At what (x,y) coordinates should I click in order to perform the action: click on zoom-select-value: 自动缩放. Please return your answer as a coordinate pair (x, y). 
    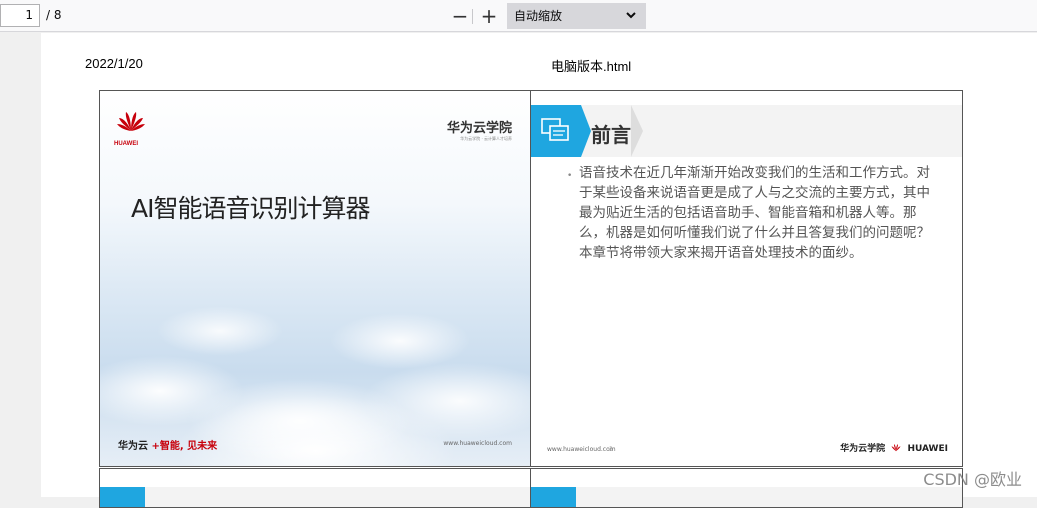
    Looking at the image, I should click on (538, 16).